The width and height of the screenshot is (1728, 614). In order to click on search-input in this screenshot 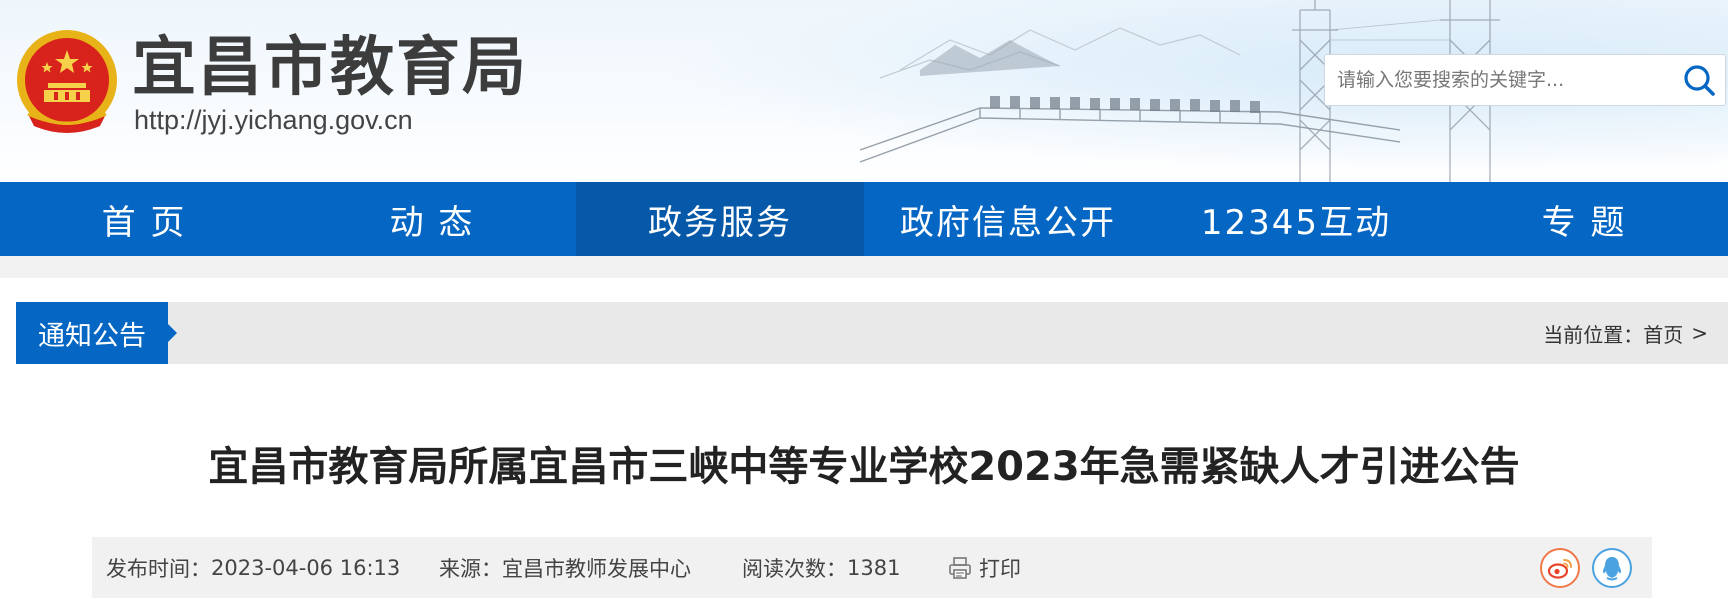, I will do `click(1495, 80)`.